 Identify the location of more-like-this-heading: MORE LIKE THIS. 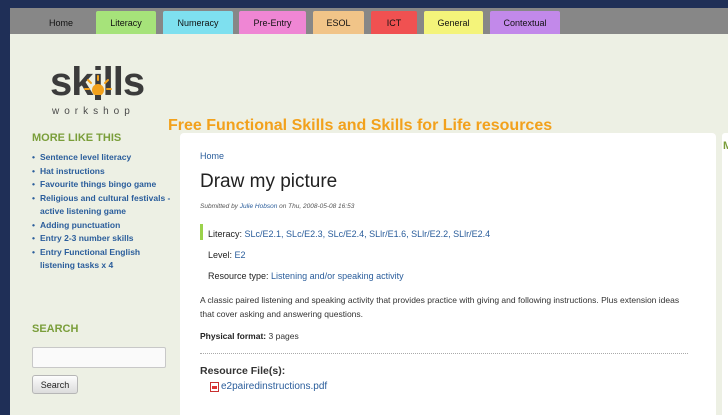
(77, 138).